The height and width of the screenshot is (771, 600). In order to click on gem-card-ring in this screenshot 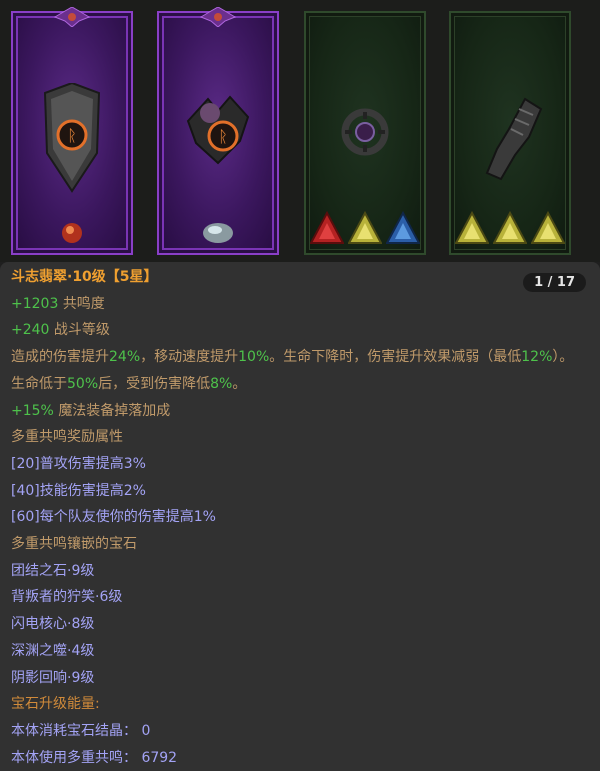, I will do `click(365, 133)`.